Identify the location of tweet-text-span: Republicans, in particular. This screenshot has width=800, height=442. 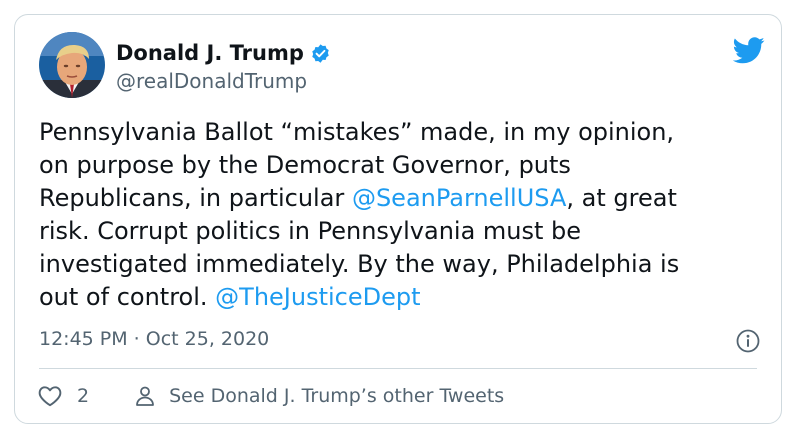
(195, 198).